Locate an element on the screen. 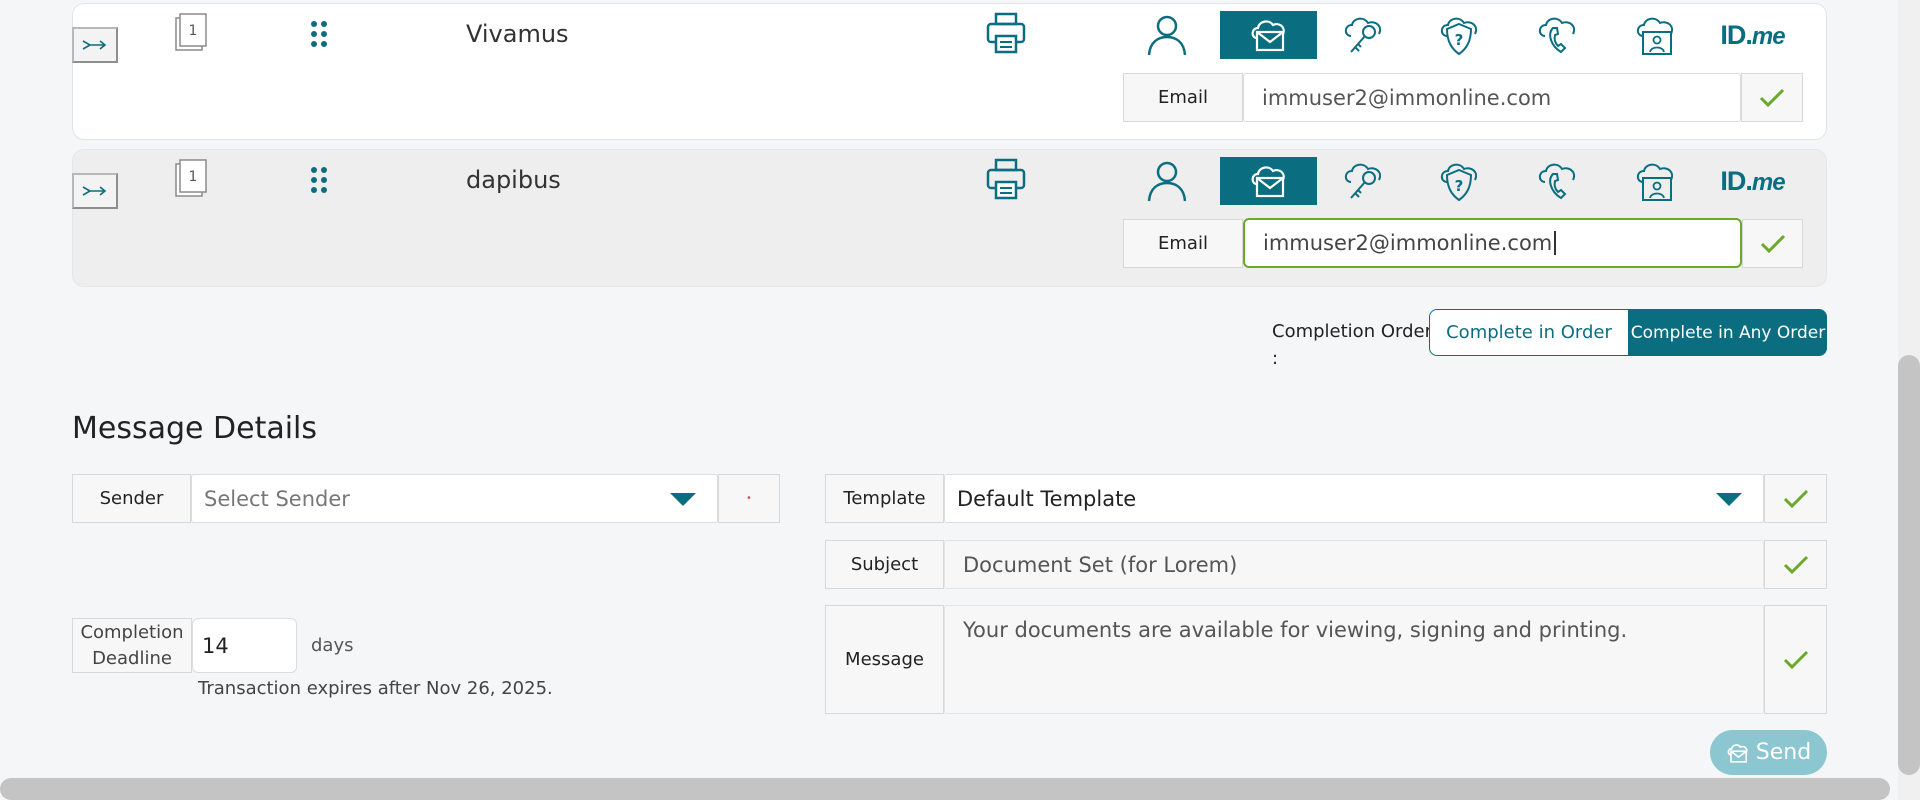 The image size is (1920, 800). send-button: Send is located at coordinates (1768, 752).